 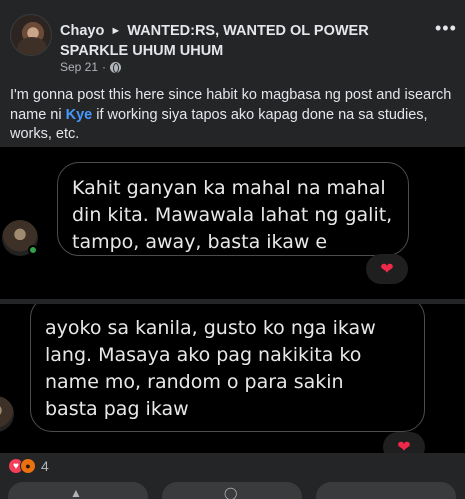 What do you see at coordinates (45, 466) in the screenshot?
I see `reaction-count: 4` at bounding box center [45, 466].